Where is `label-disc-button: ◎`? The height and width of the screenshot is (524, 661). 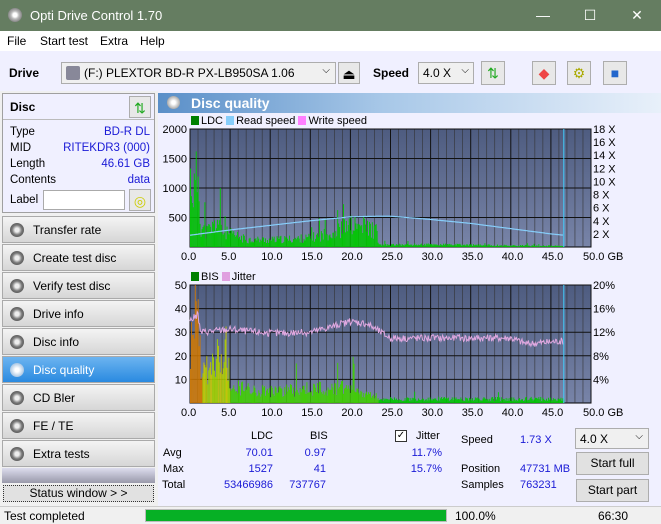 label-disc-button: ◎ is located at coordinates (140, 200).